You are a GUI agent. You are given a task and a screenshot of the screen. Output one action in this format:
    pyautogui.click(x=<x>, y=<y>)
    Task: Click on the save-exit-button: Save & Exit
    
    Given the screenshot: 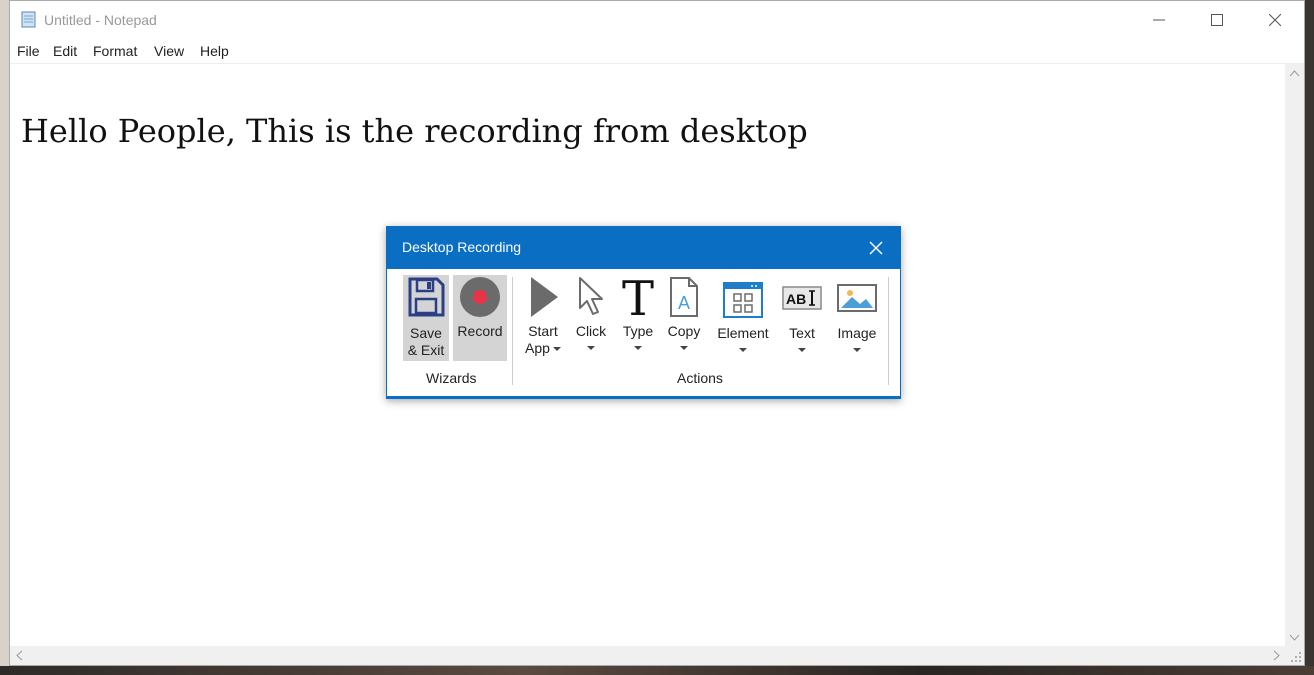 What is the action you would take?
    pyautogui.click(x=426, y=318)
    